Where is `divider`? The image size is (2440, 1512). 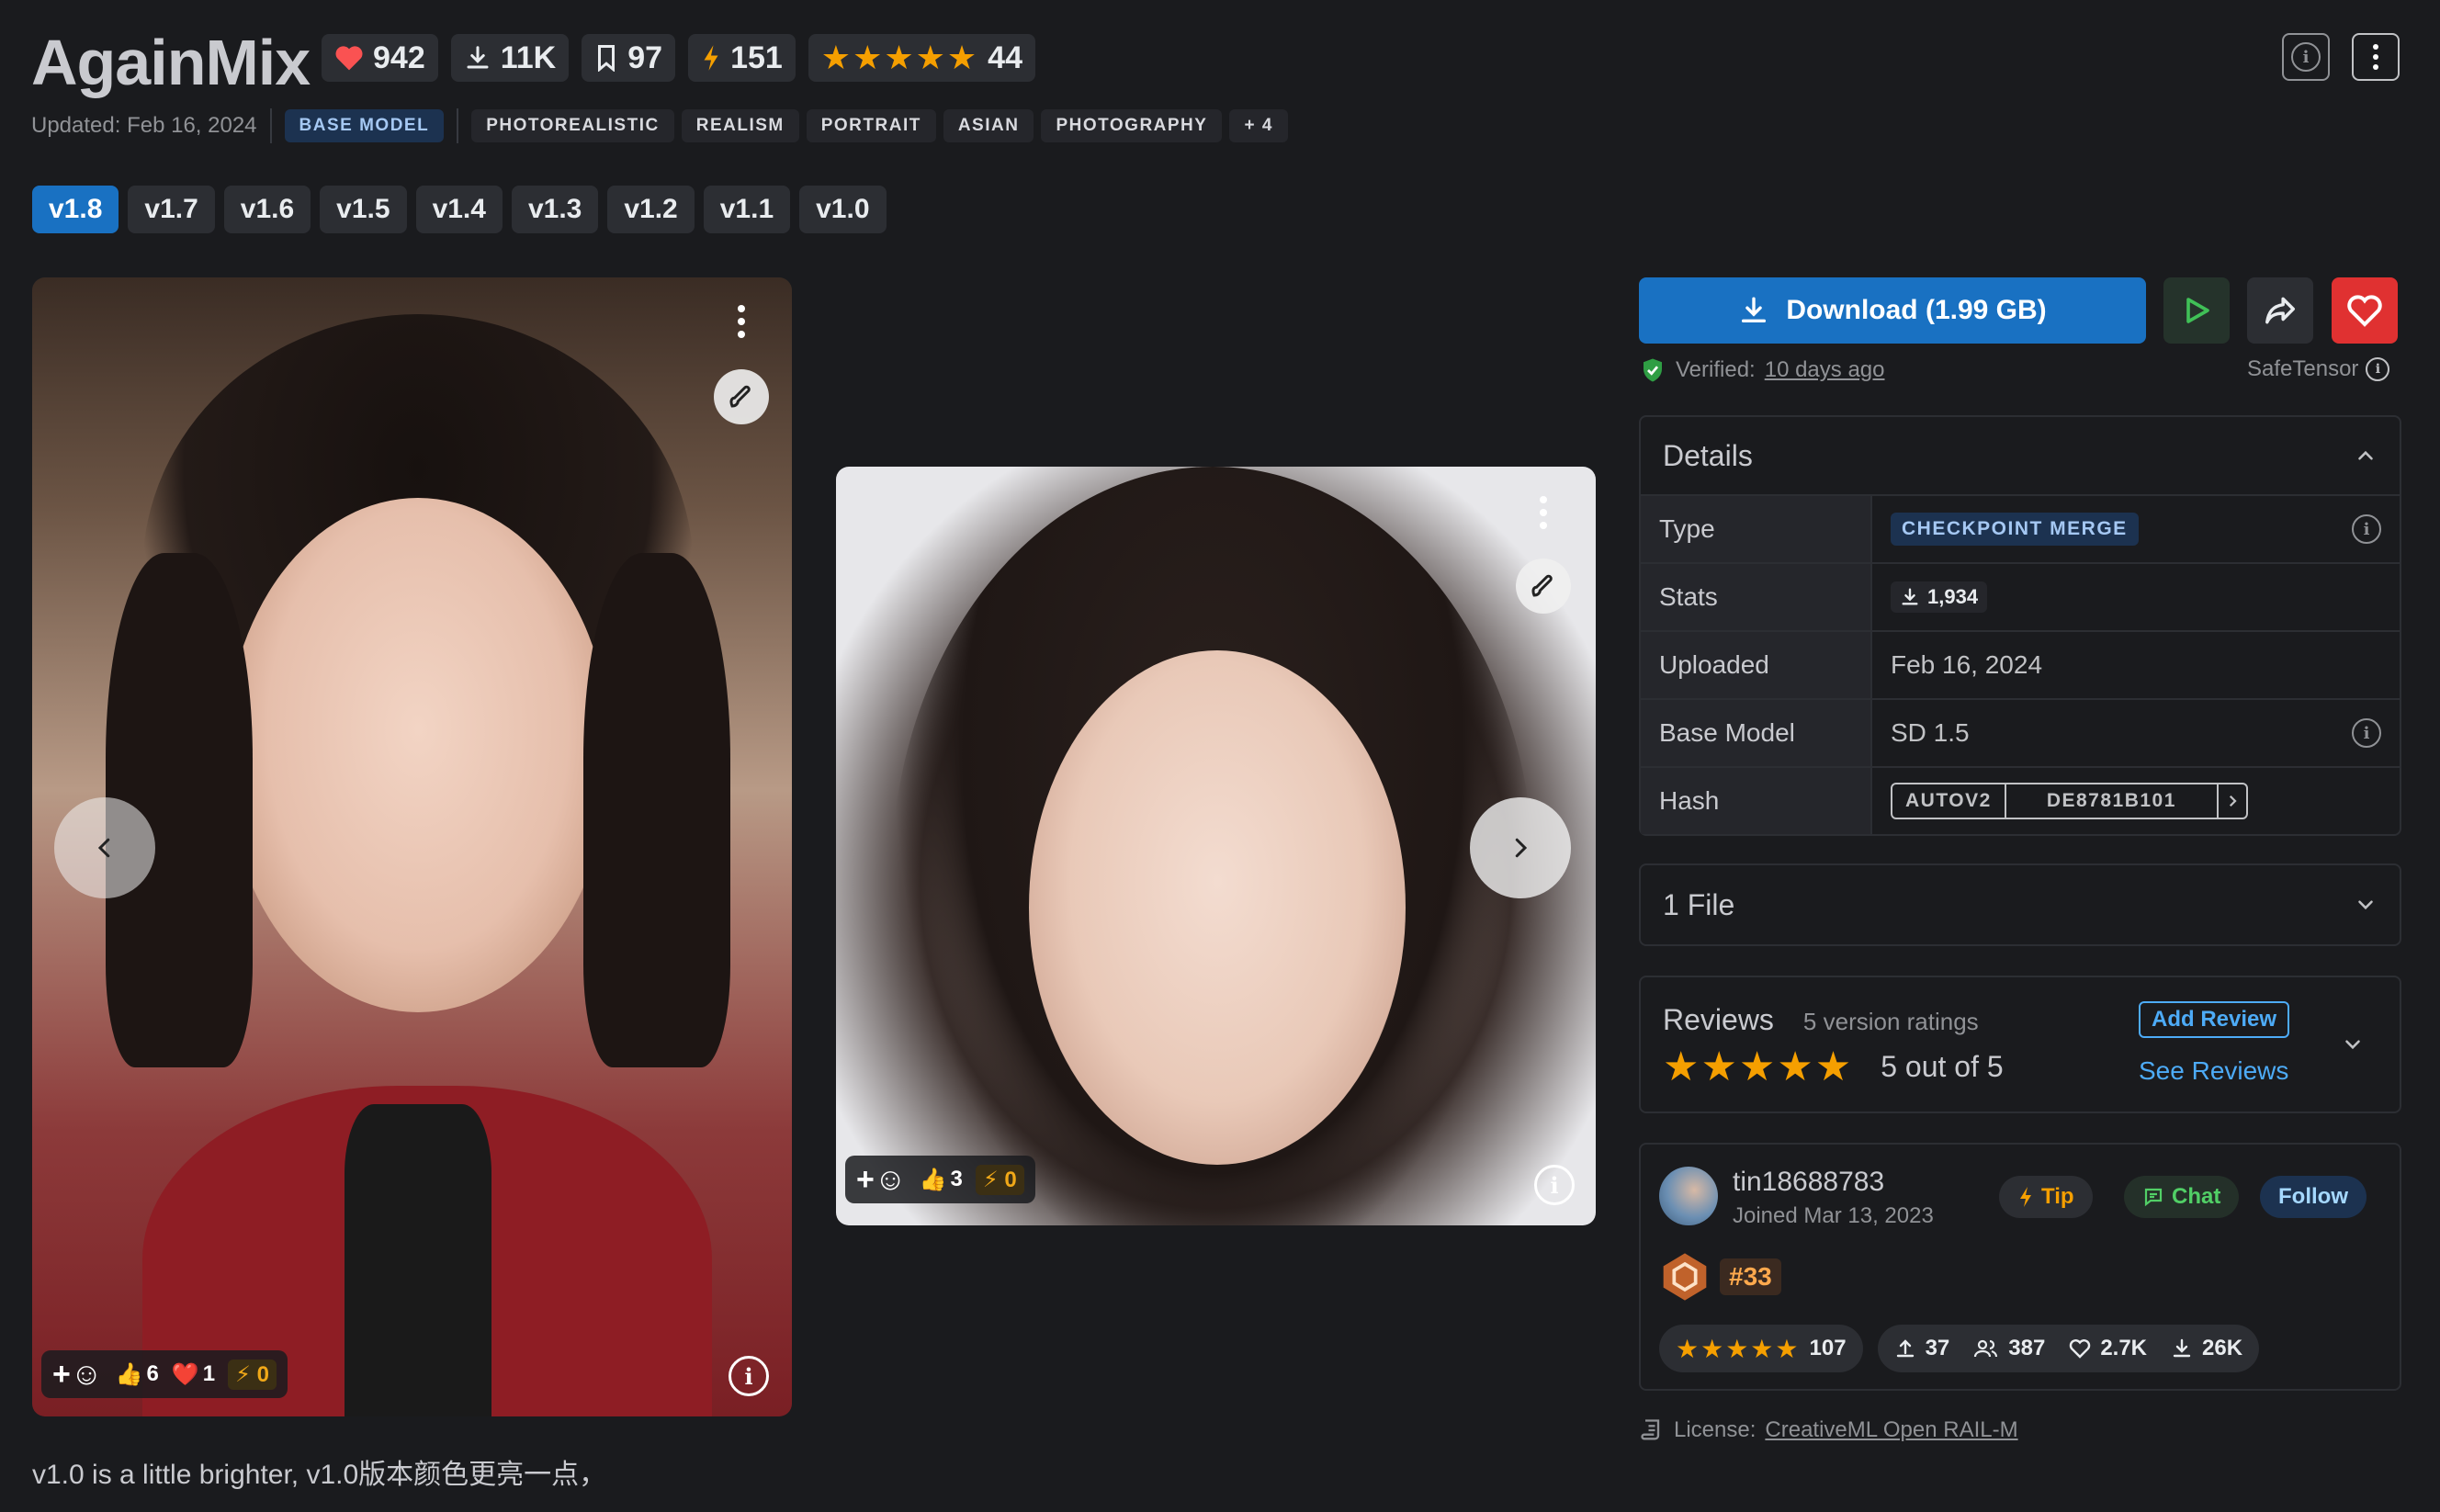 divider is located at coordinates (270, 125).